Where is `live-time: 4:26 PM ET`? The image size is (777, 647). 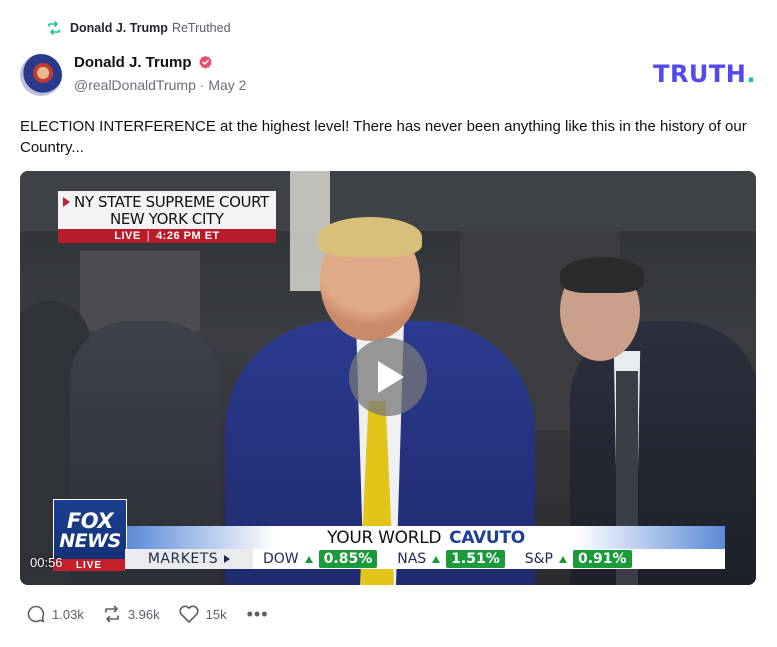 live-time: 4:26 PM ET is located at coordinates (188, 236).